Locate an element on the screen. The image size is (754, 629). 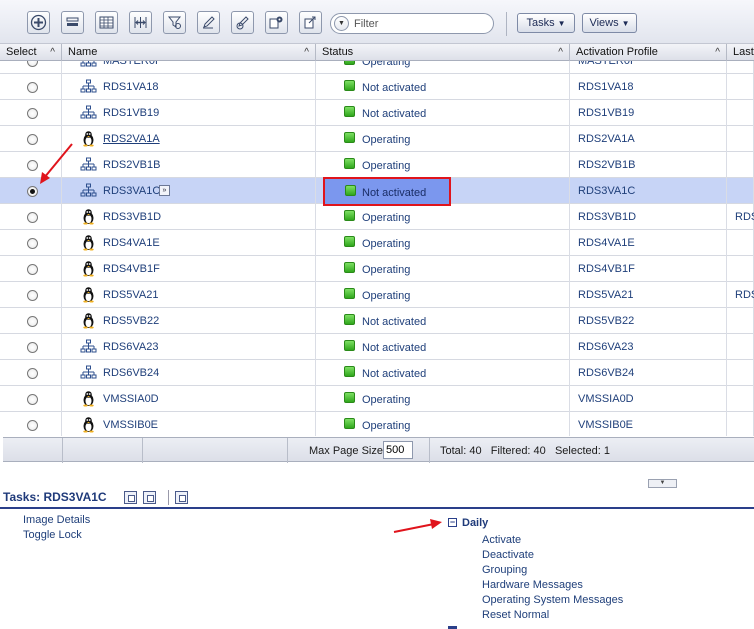
profile-cell: RDS4VA1E is located at coordinates (648, 243).